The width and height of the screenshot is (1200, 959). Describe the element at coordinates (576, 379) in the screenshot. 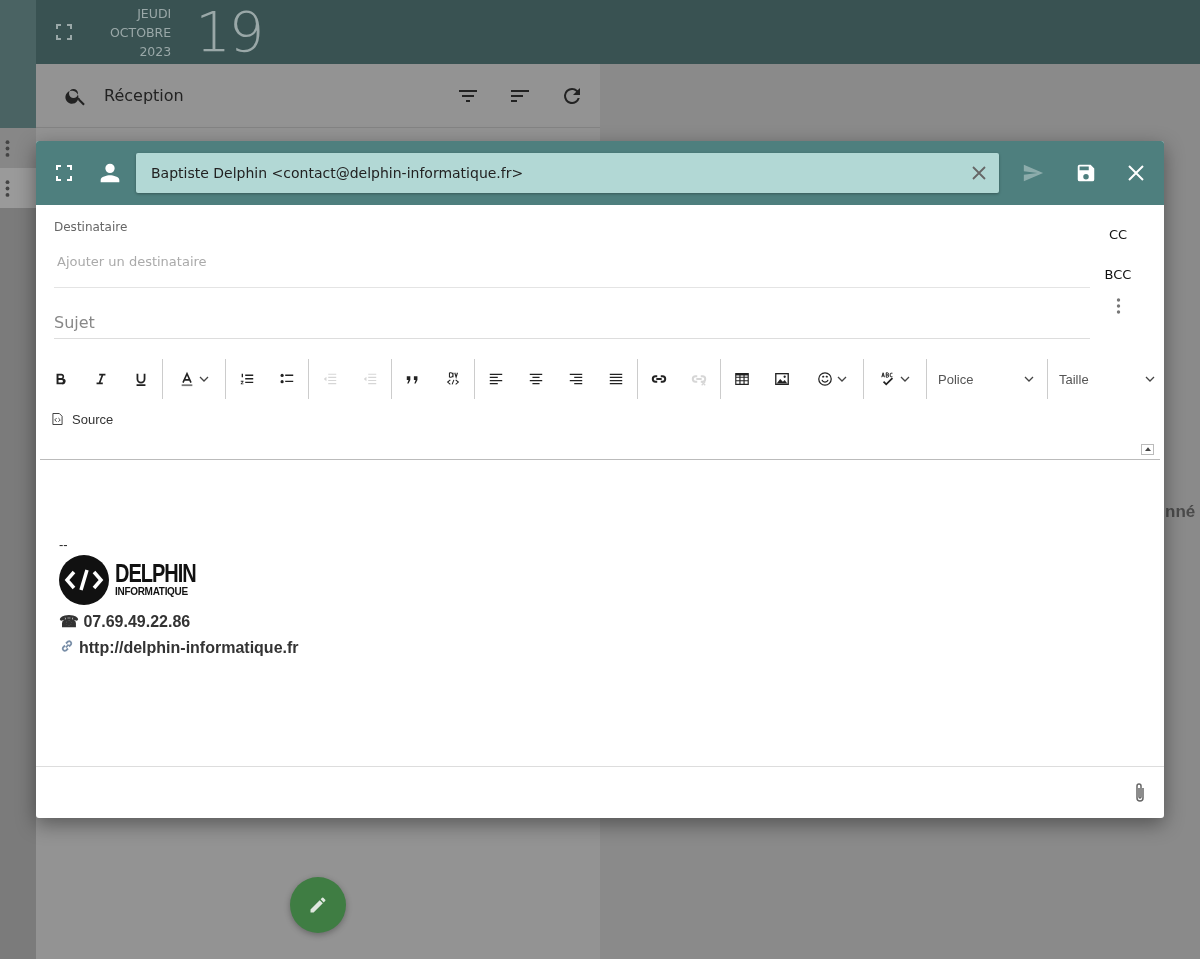

I see `right-icon` at that location.